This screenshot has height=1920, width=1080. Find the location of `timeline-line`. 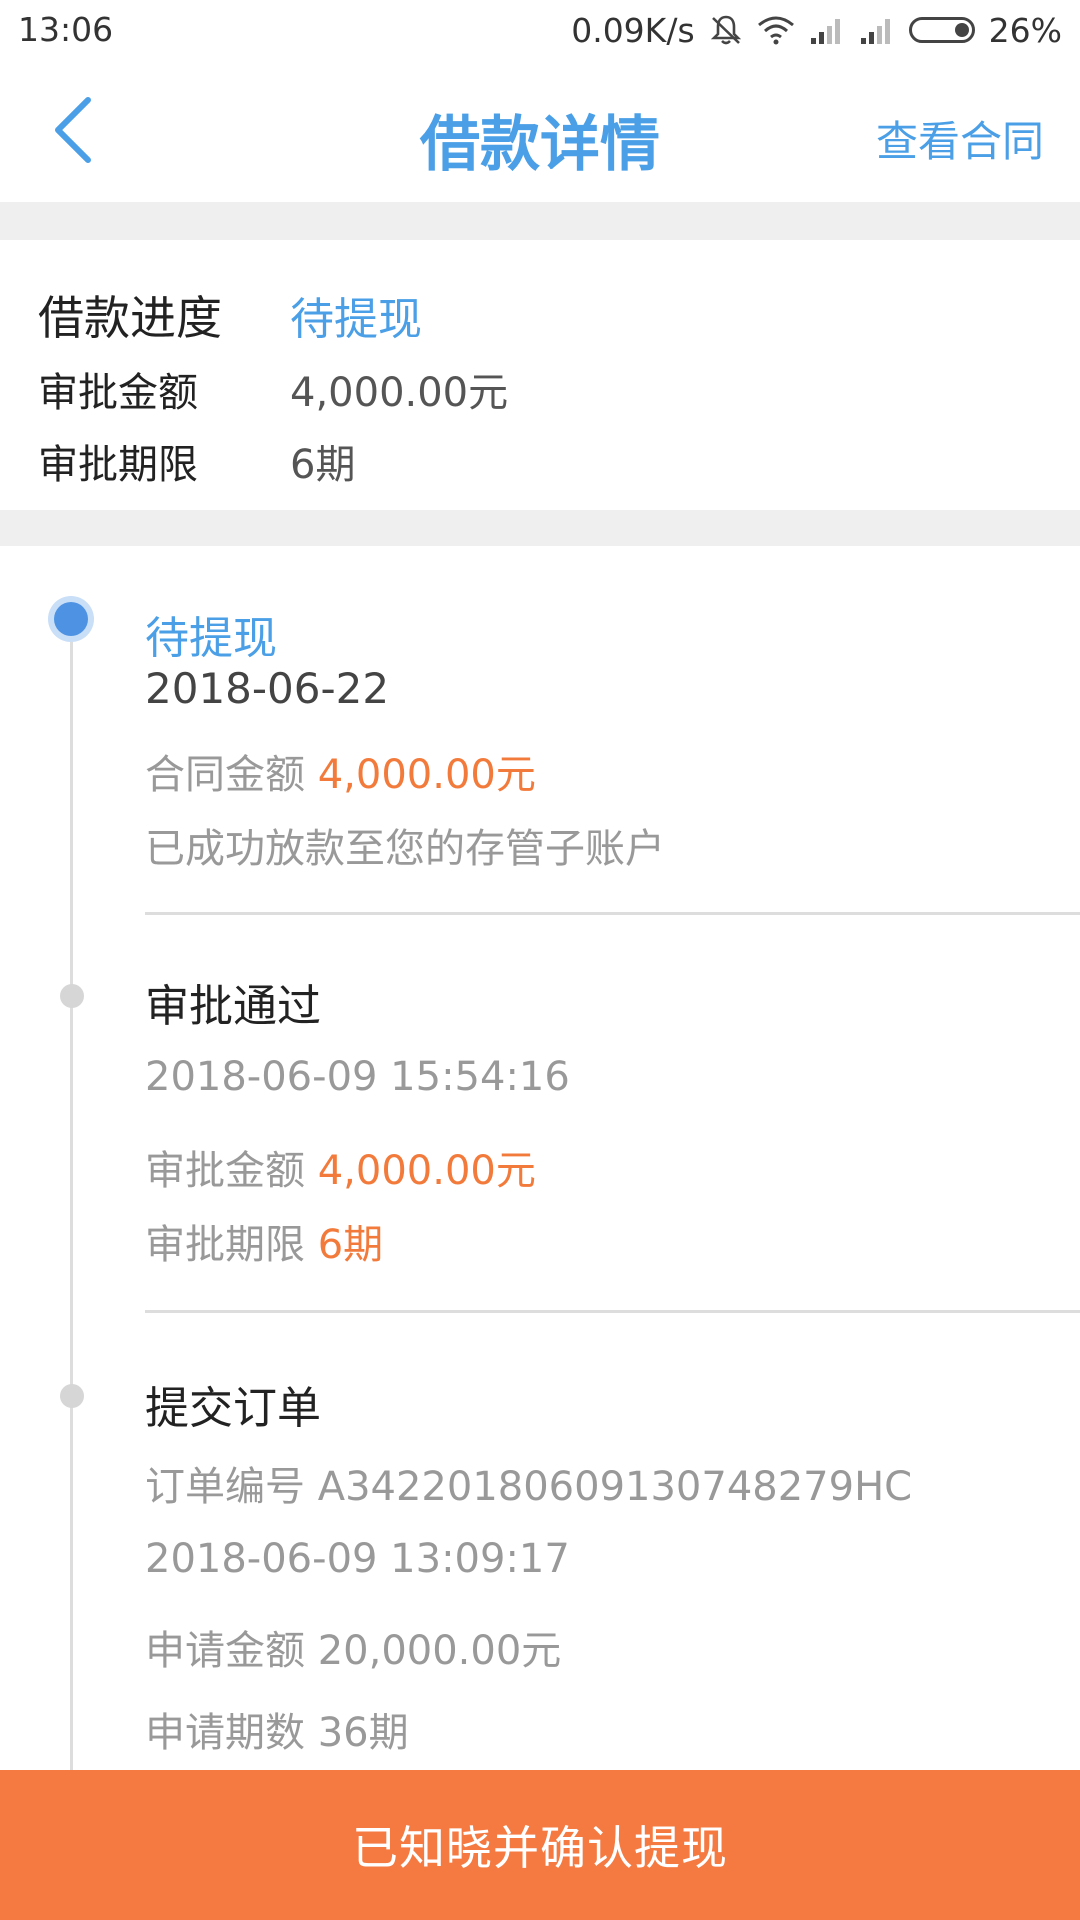

timeline-line is located at coordinates (71, 1196).